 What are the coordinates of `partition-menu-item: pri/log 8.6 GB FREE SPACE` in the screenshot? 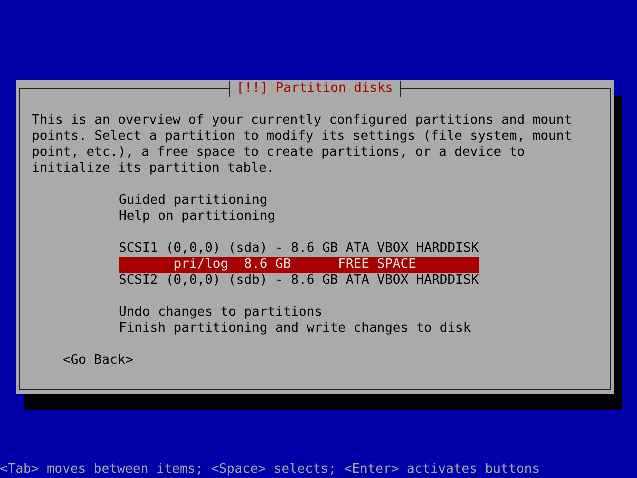 It's located at (299, 265).